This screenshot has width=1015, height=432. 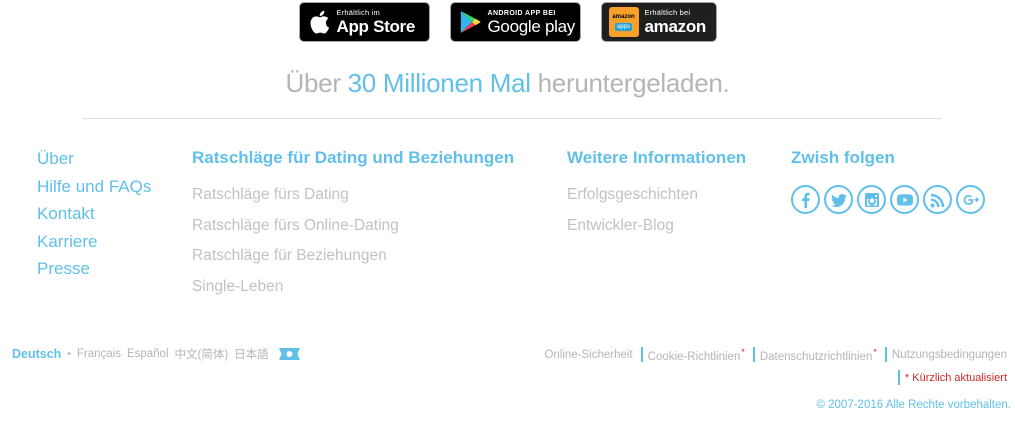 I want to click on amazon-small-text: Erhältlich bei, so click(x=667, y=13).